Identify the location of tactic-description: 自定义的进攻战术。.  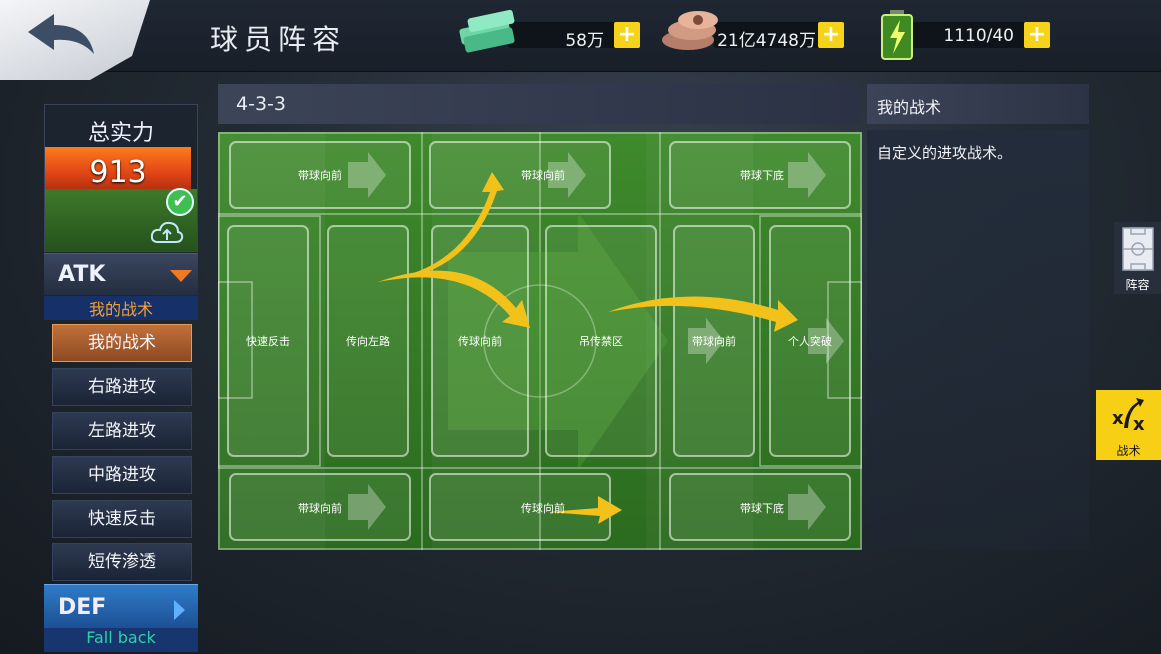
(945, 153).